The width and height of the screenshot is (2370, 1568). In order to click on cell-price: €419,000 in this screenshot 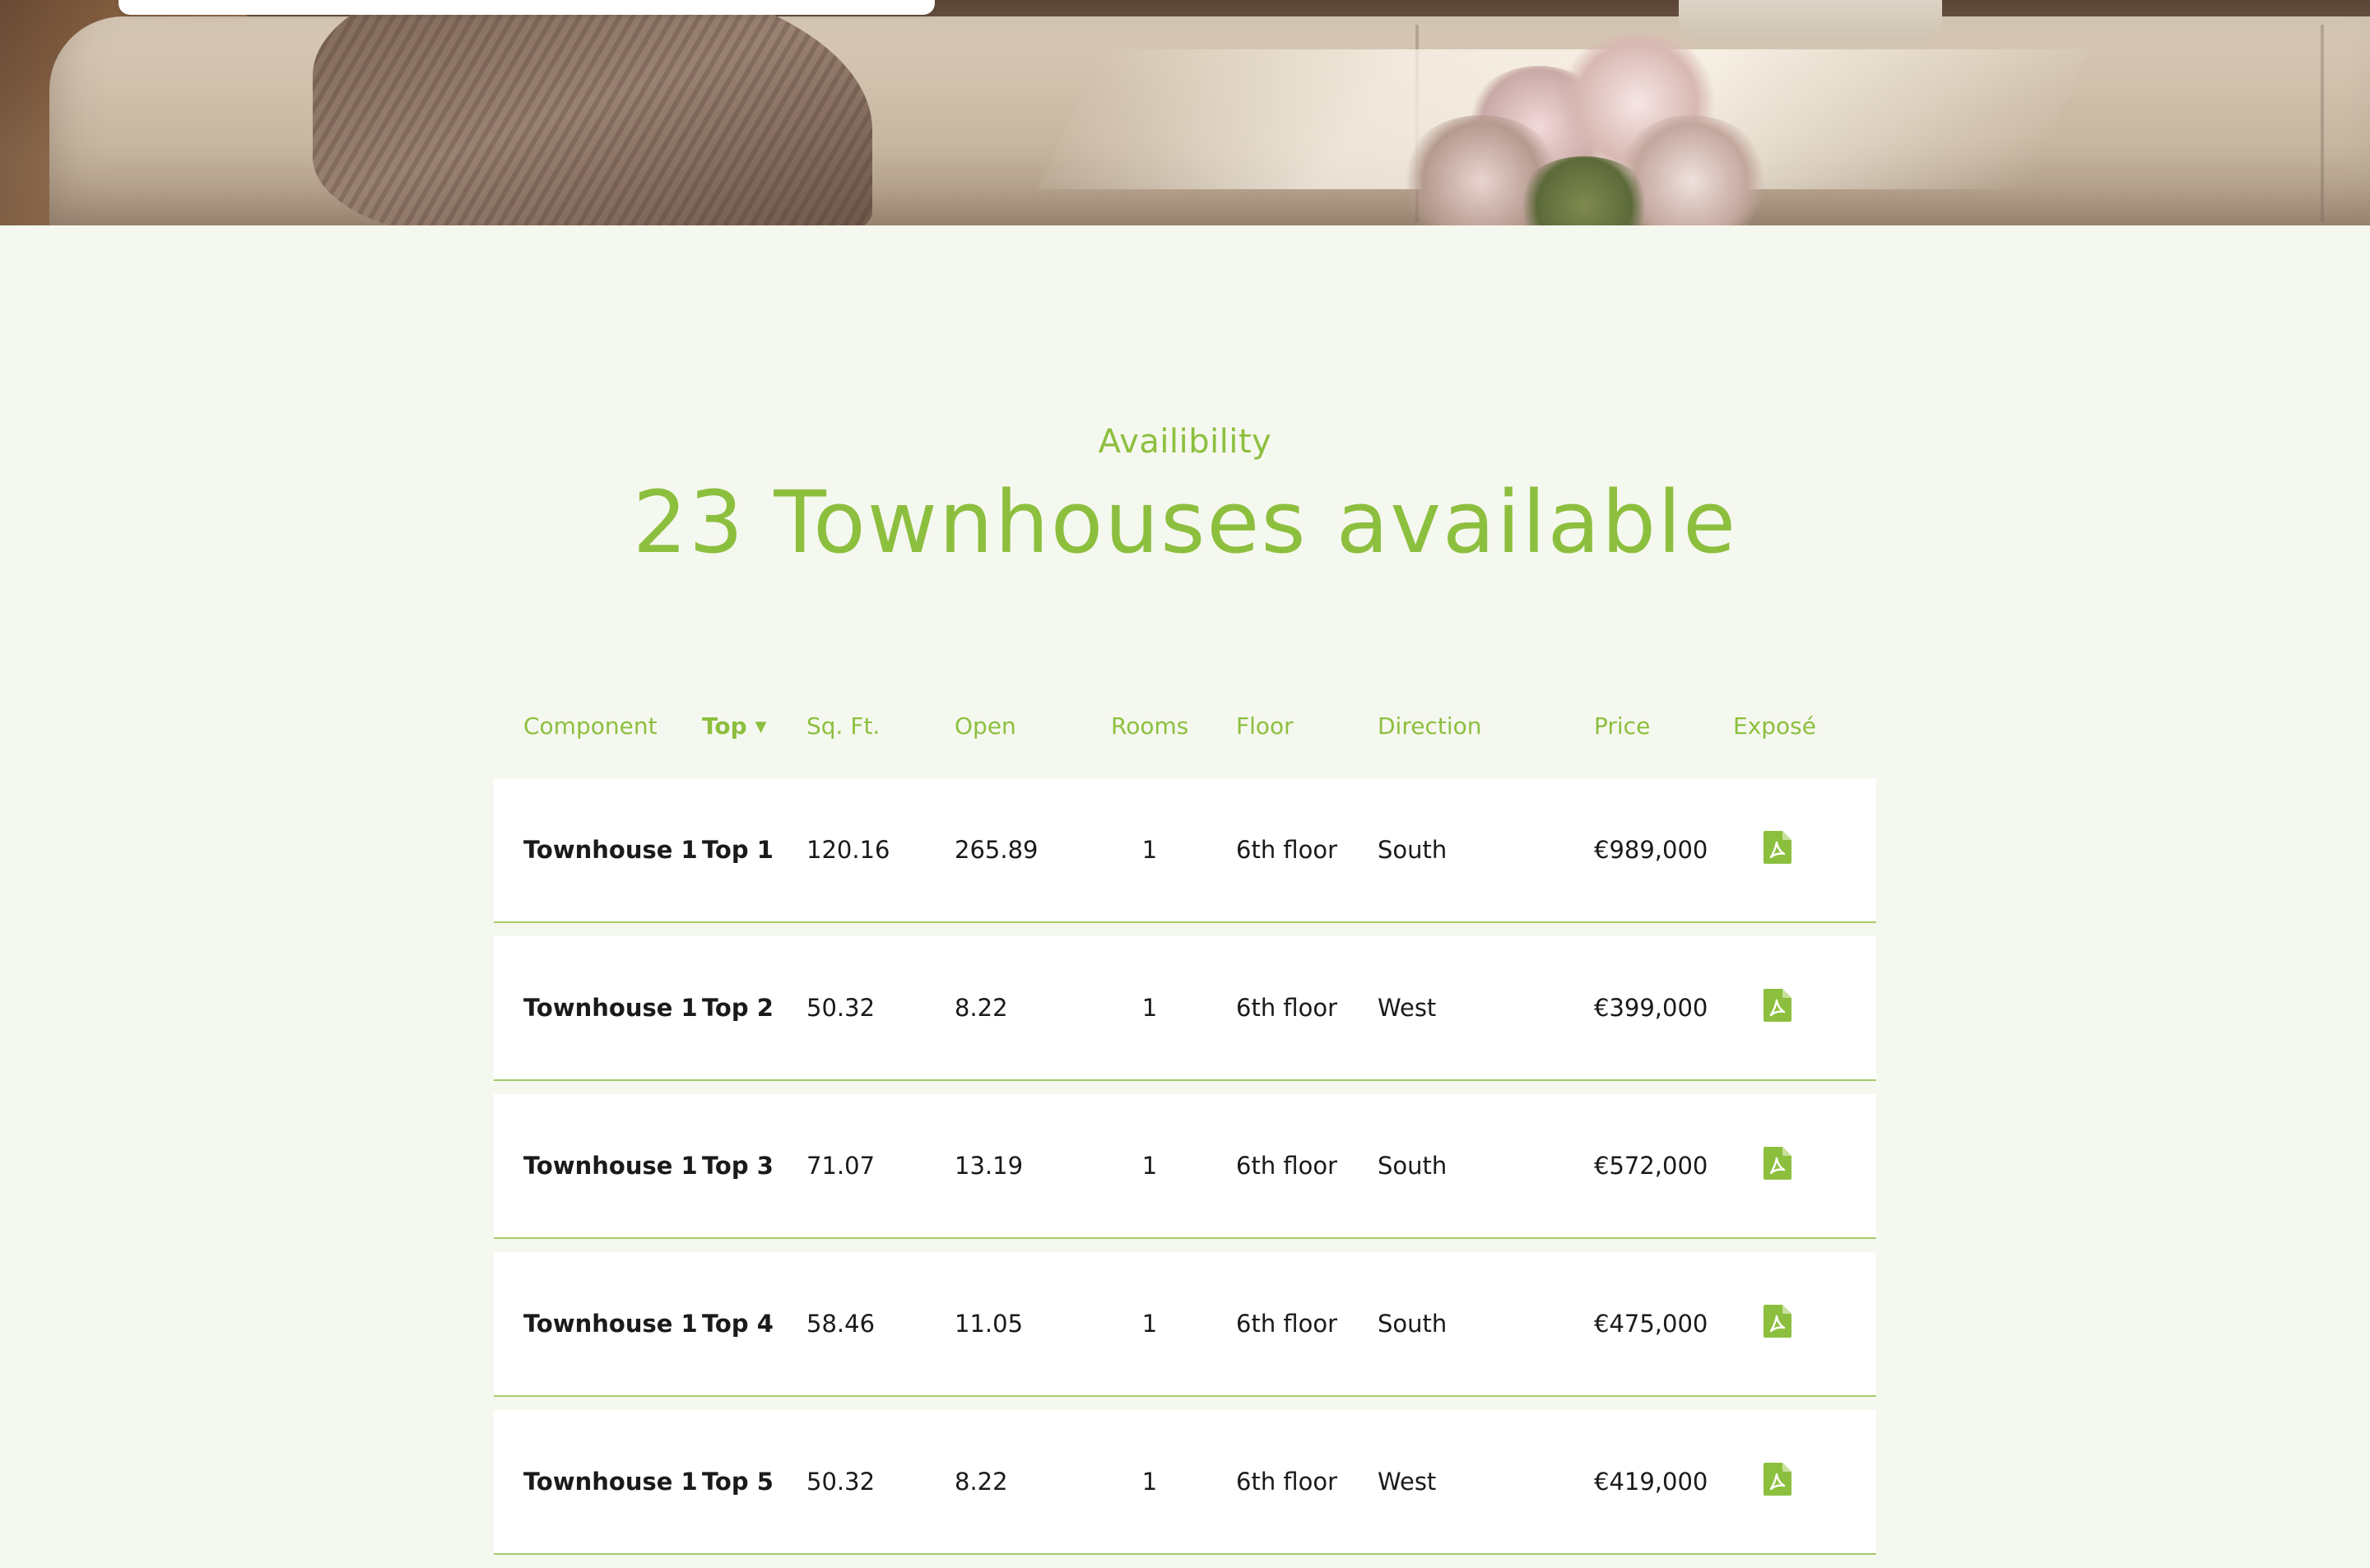, I will do `click(1651, 1482)`.